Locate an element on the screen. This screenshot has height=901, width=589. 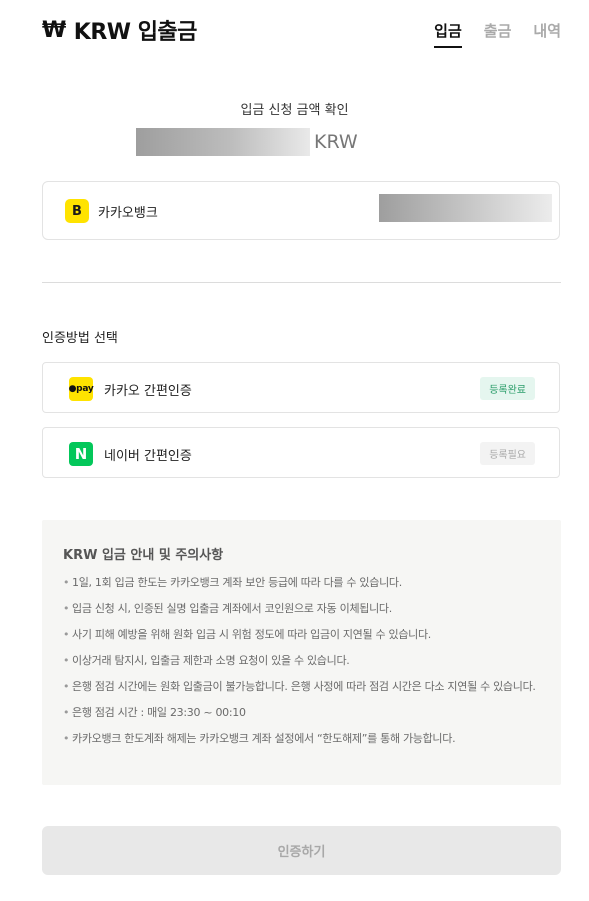
tab-withdraw: 출금 is located at coordinates (498, 32).